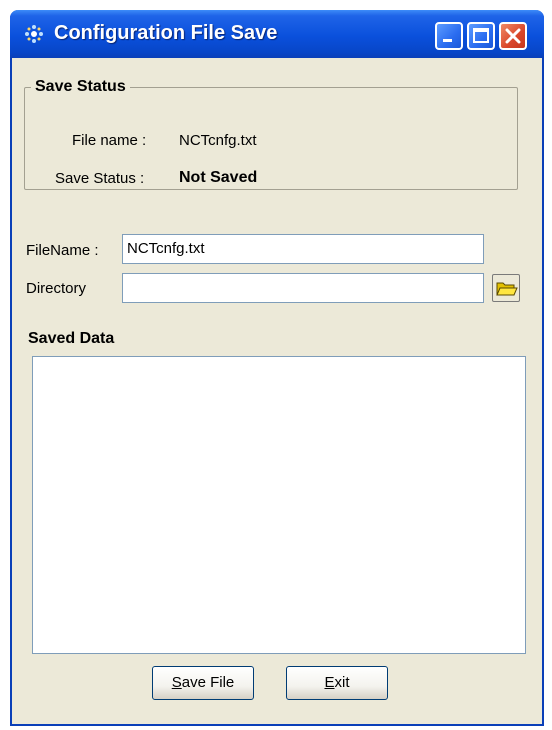  Describe the element at coordinates (100, 178) in the screenshot. I see `save-status-label: Save Status :` at that location.